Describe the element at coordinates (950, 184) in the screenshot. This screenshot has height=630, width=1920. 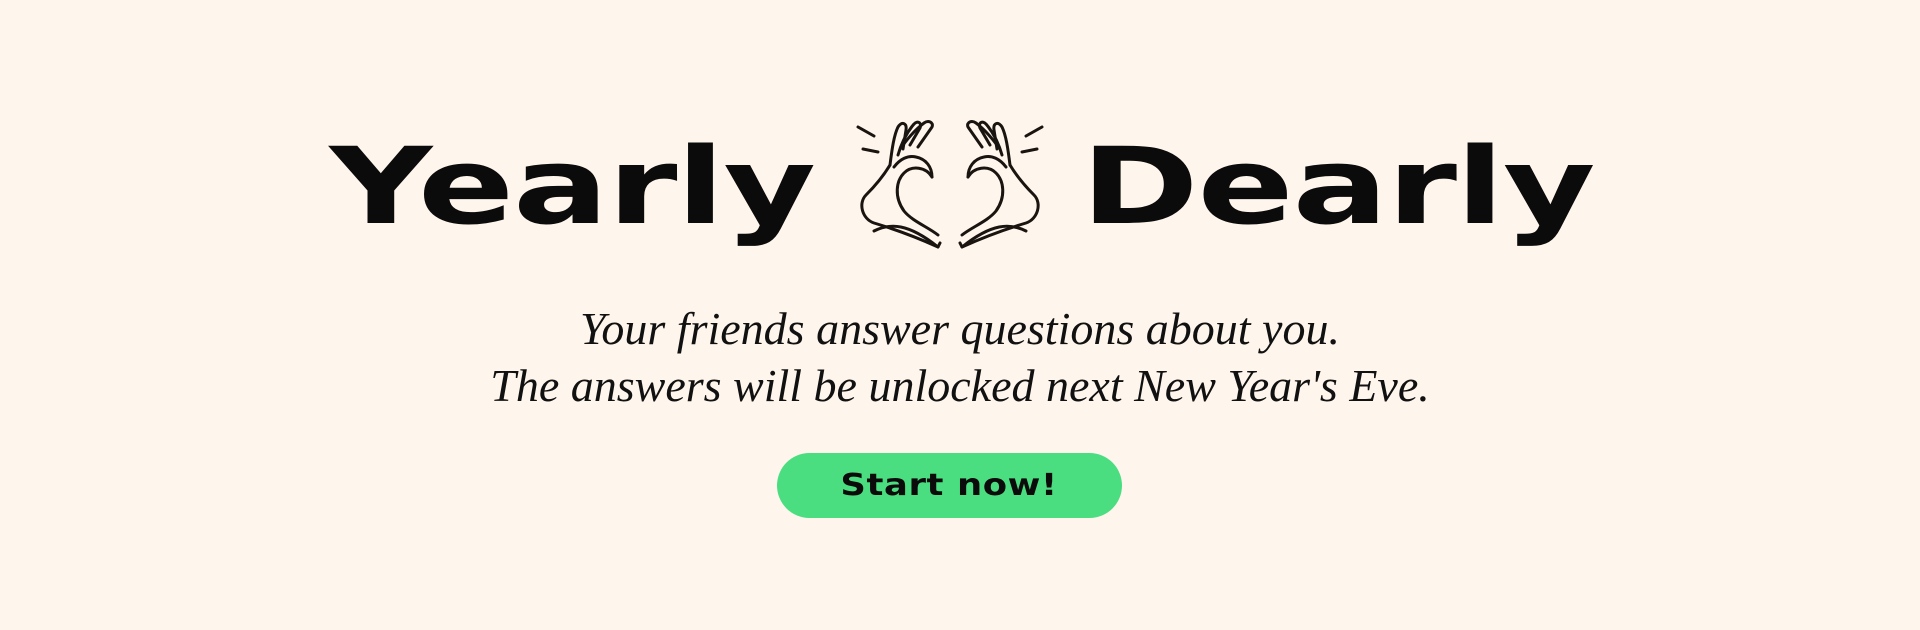
I see `heart-hands-icon` at that location.